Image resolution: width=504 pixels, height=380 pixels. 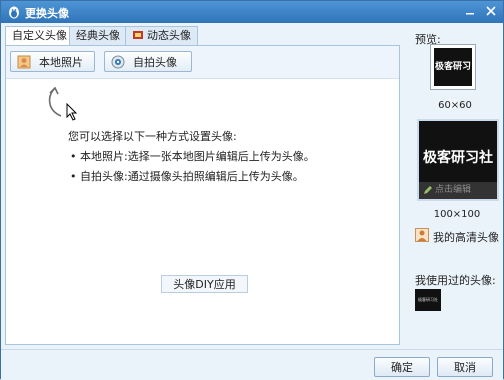 I want to click on tab-label: 自定义头像, so click(x=39, y=35).